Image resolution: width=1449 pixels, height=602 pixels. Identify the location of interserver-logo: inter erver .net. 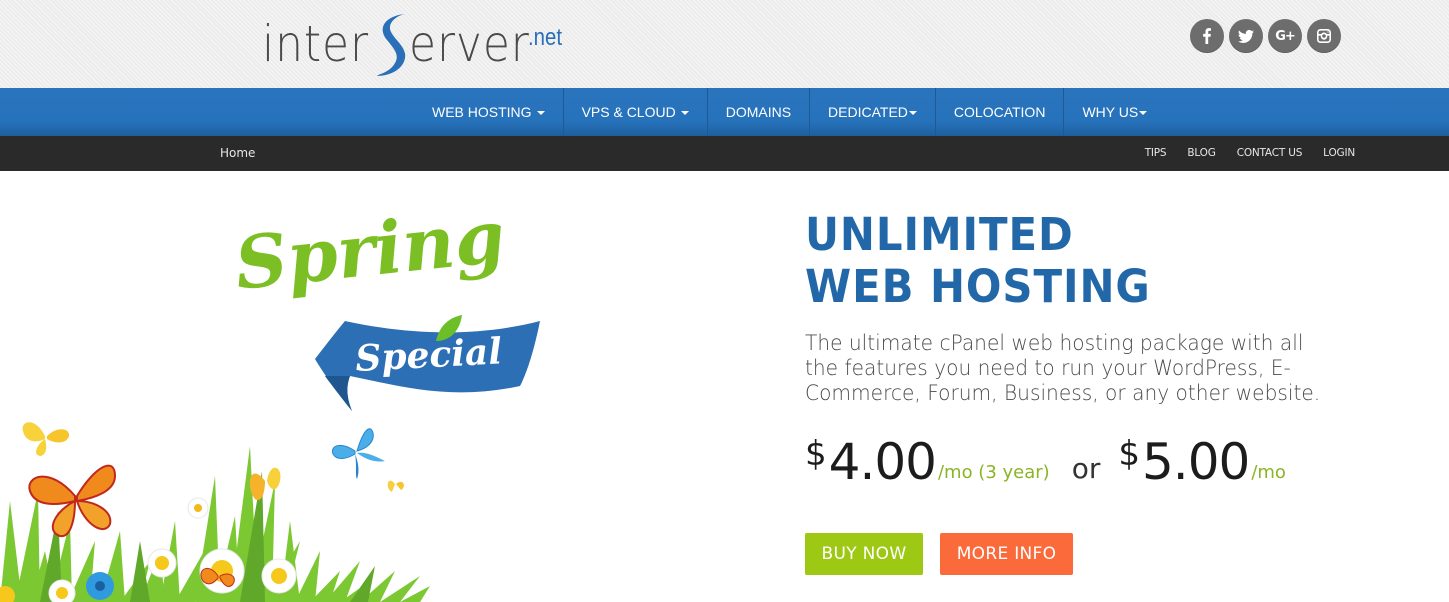
(415, 40).